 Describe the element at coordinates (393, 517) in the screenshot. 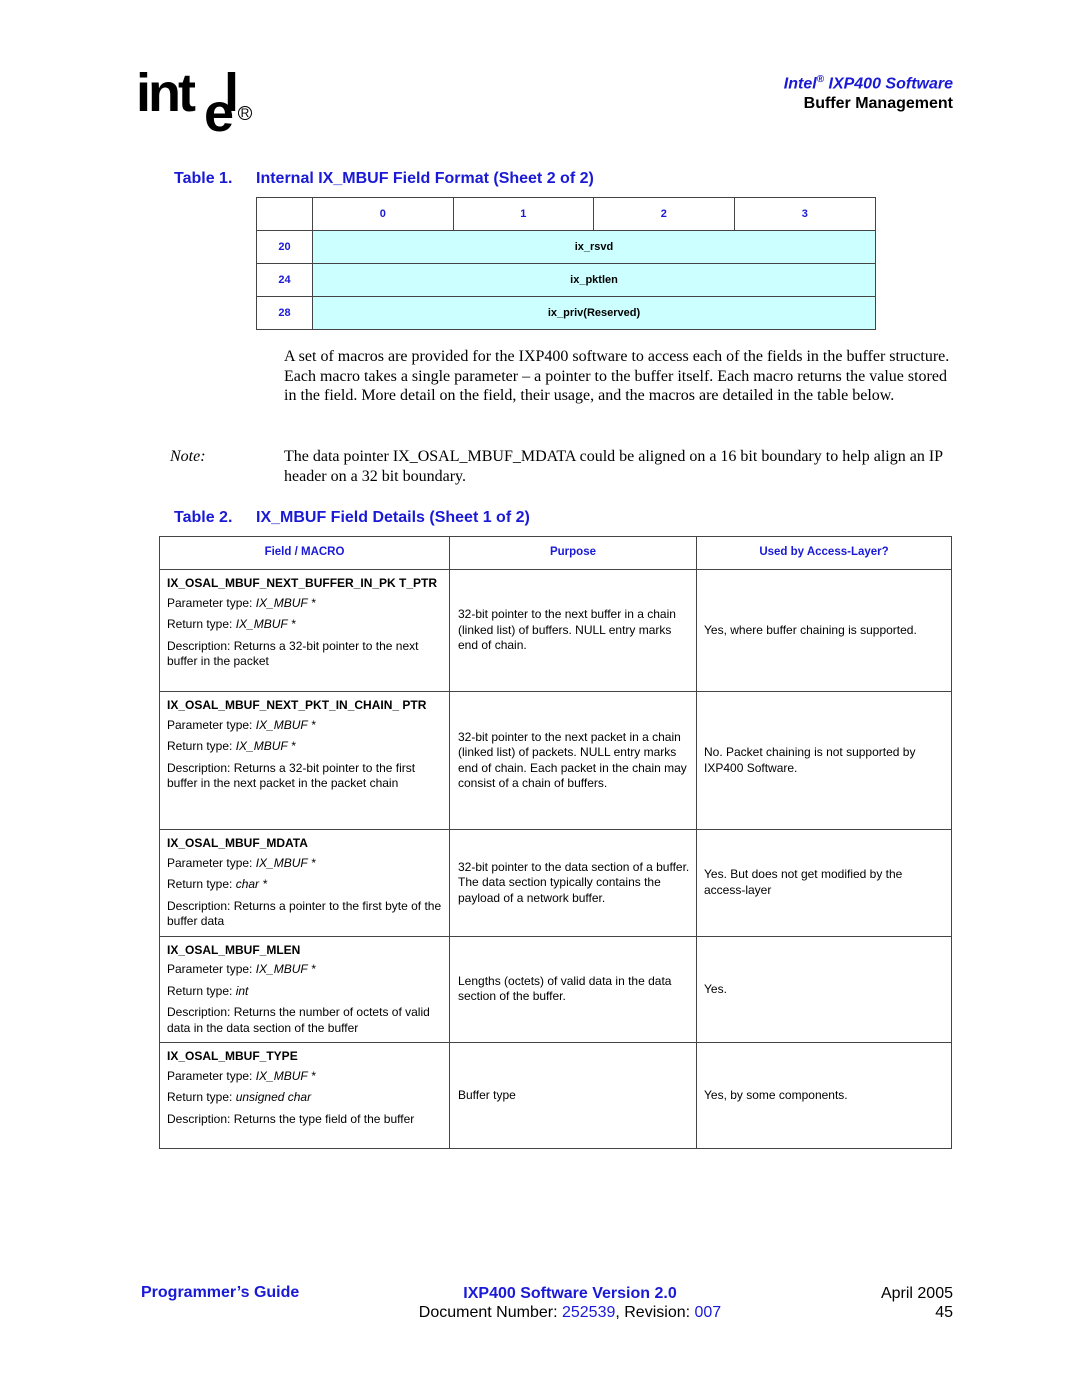

I see `table2-title: IX_MBUF Field Details (Sheet 1 of 2)` at that location.